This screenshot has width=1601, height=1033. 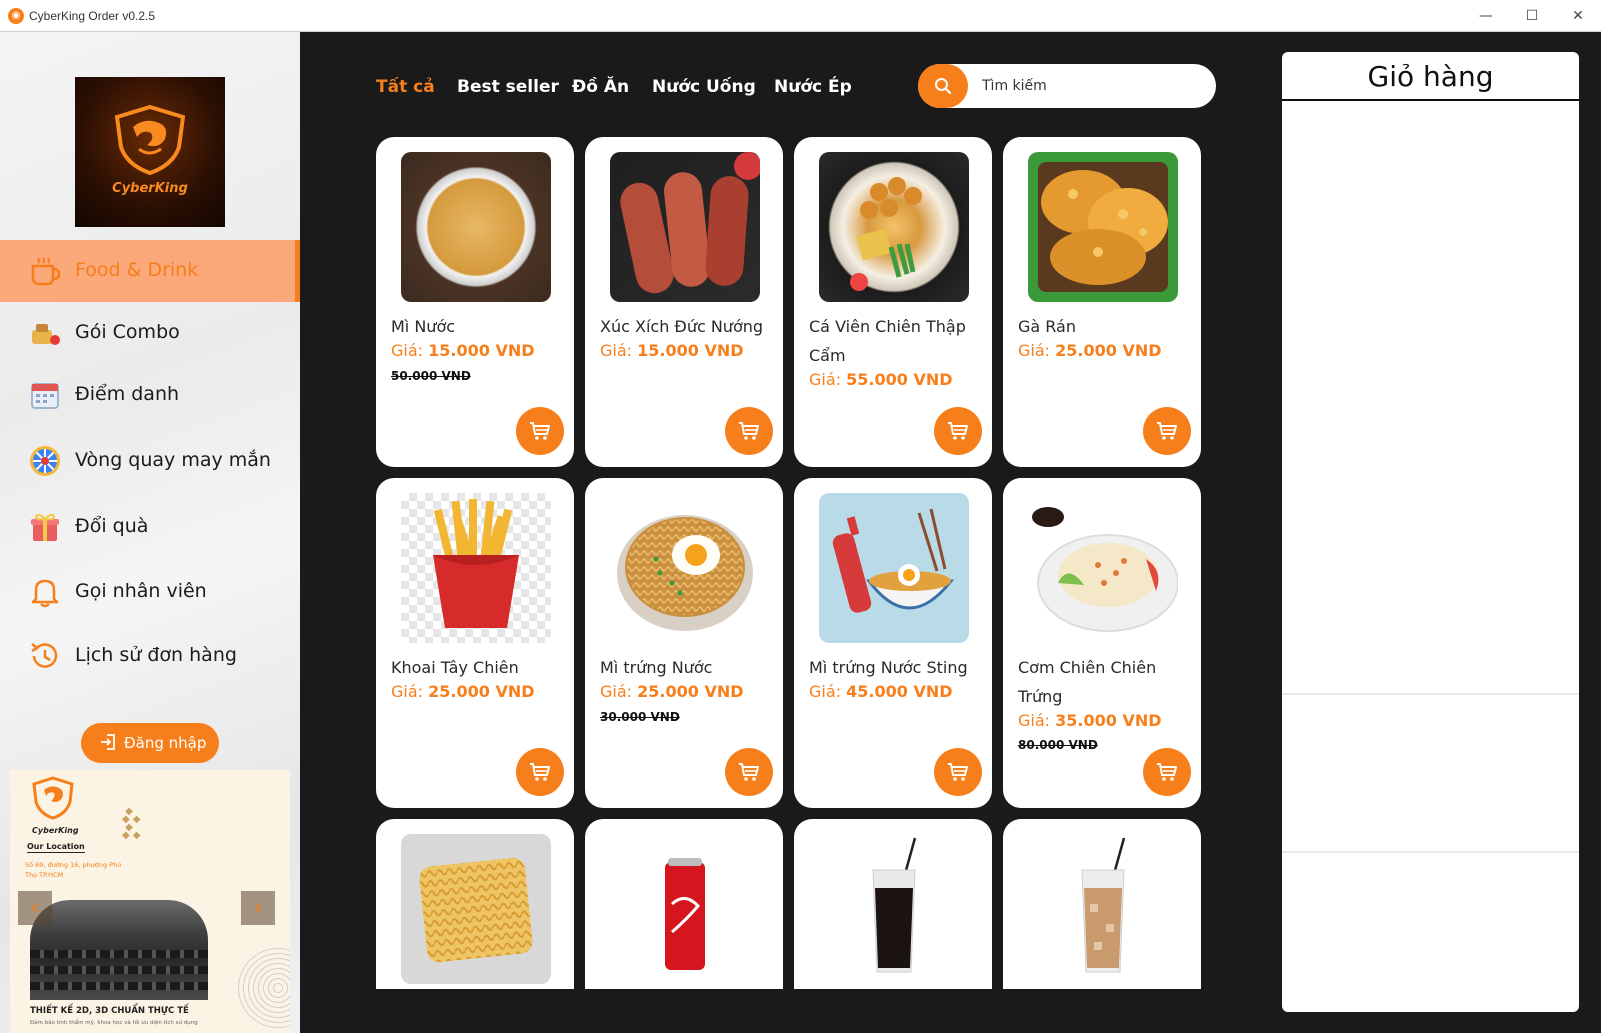 I want to click on nav-order-history: Lịch sử đơn hàng, so click(x=150, y=656).